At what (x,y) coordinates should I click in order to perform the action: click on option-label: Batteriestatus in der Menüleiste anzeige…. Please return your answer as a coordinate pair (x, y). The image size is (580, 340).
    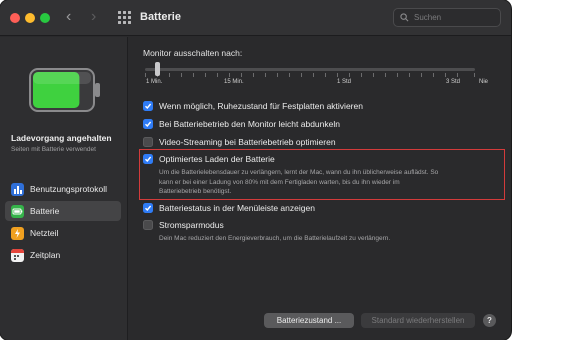
    Looking at the image, I should click on (237, 208).